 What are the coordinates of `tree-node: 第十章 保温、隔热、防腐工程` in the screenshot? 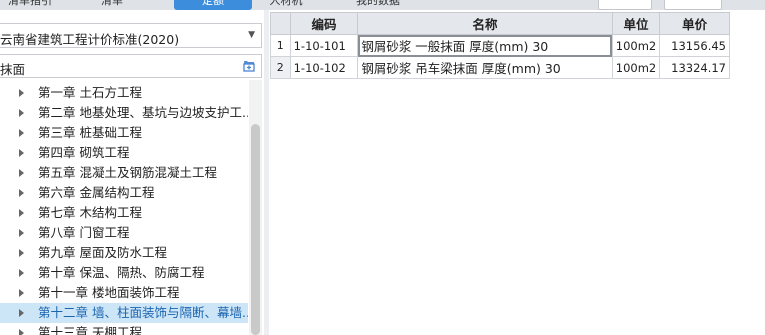 It's located at (124, 273).